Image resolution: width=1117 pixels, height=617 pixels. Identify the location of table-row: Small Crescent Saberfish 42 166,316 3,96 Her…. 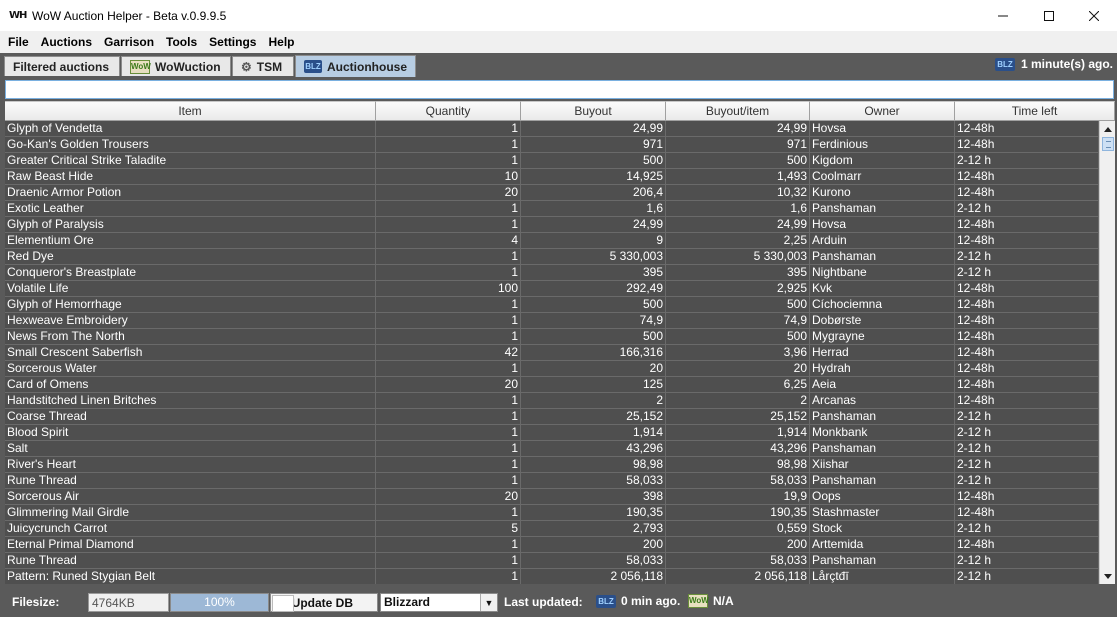
(552, 353).